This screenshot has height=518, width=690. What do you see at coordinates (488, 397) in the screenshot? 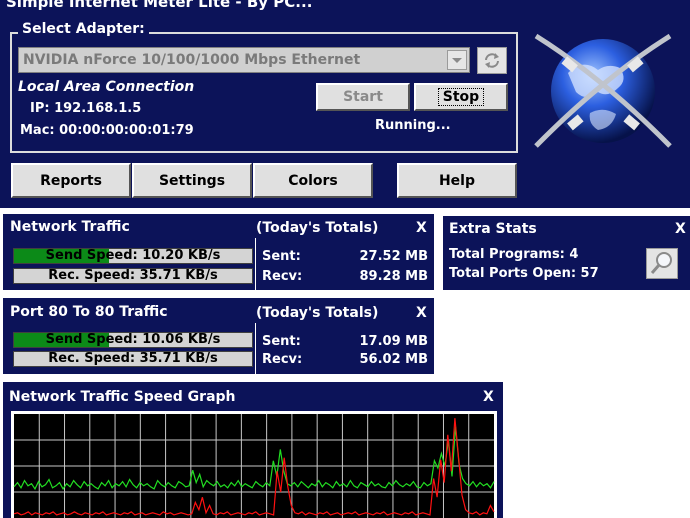
I see `speed-graph-close-button: X` at bounding box center [488, 397].